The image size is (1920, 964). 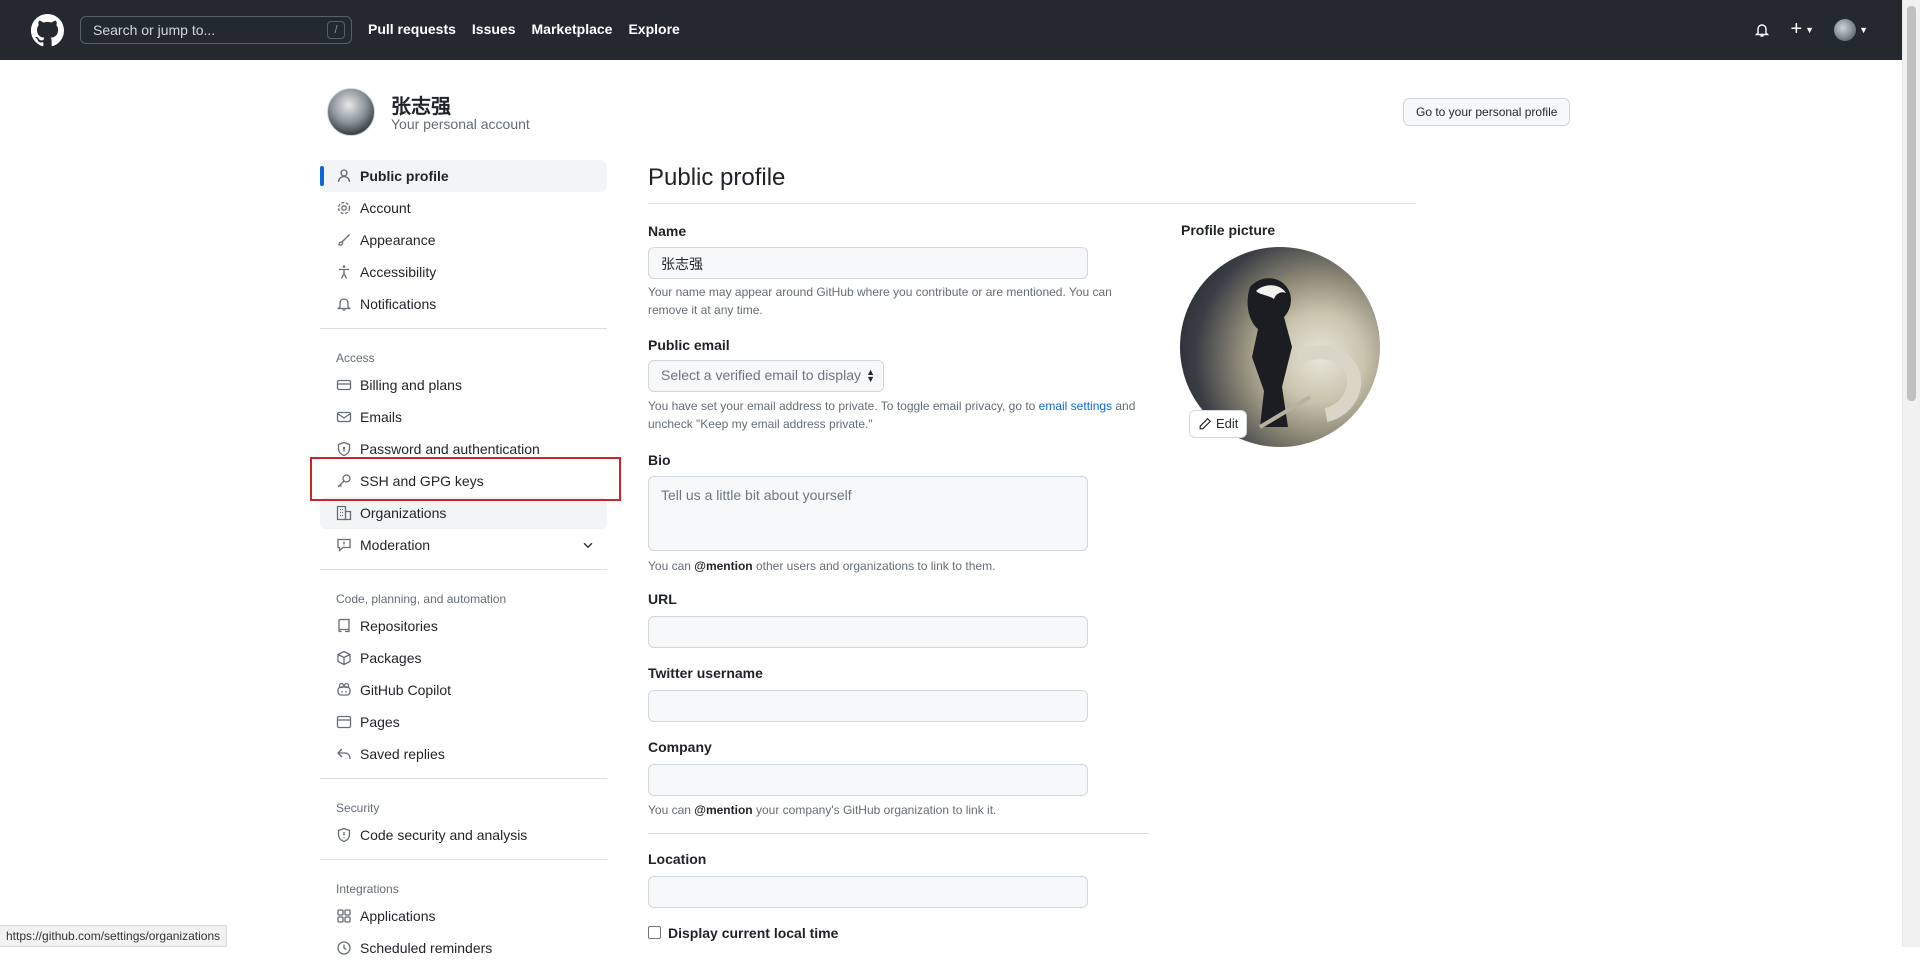 I want to click on location-input, so click(x=868, y=892).